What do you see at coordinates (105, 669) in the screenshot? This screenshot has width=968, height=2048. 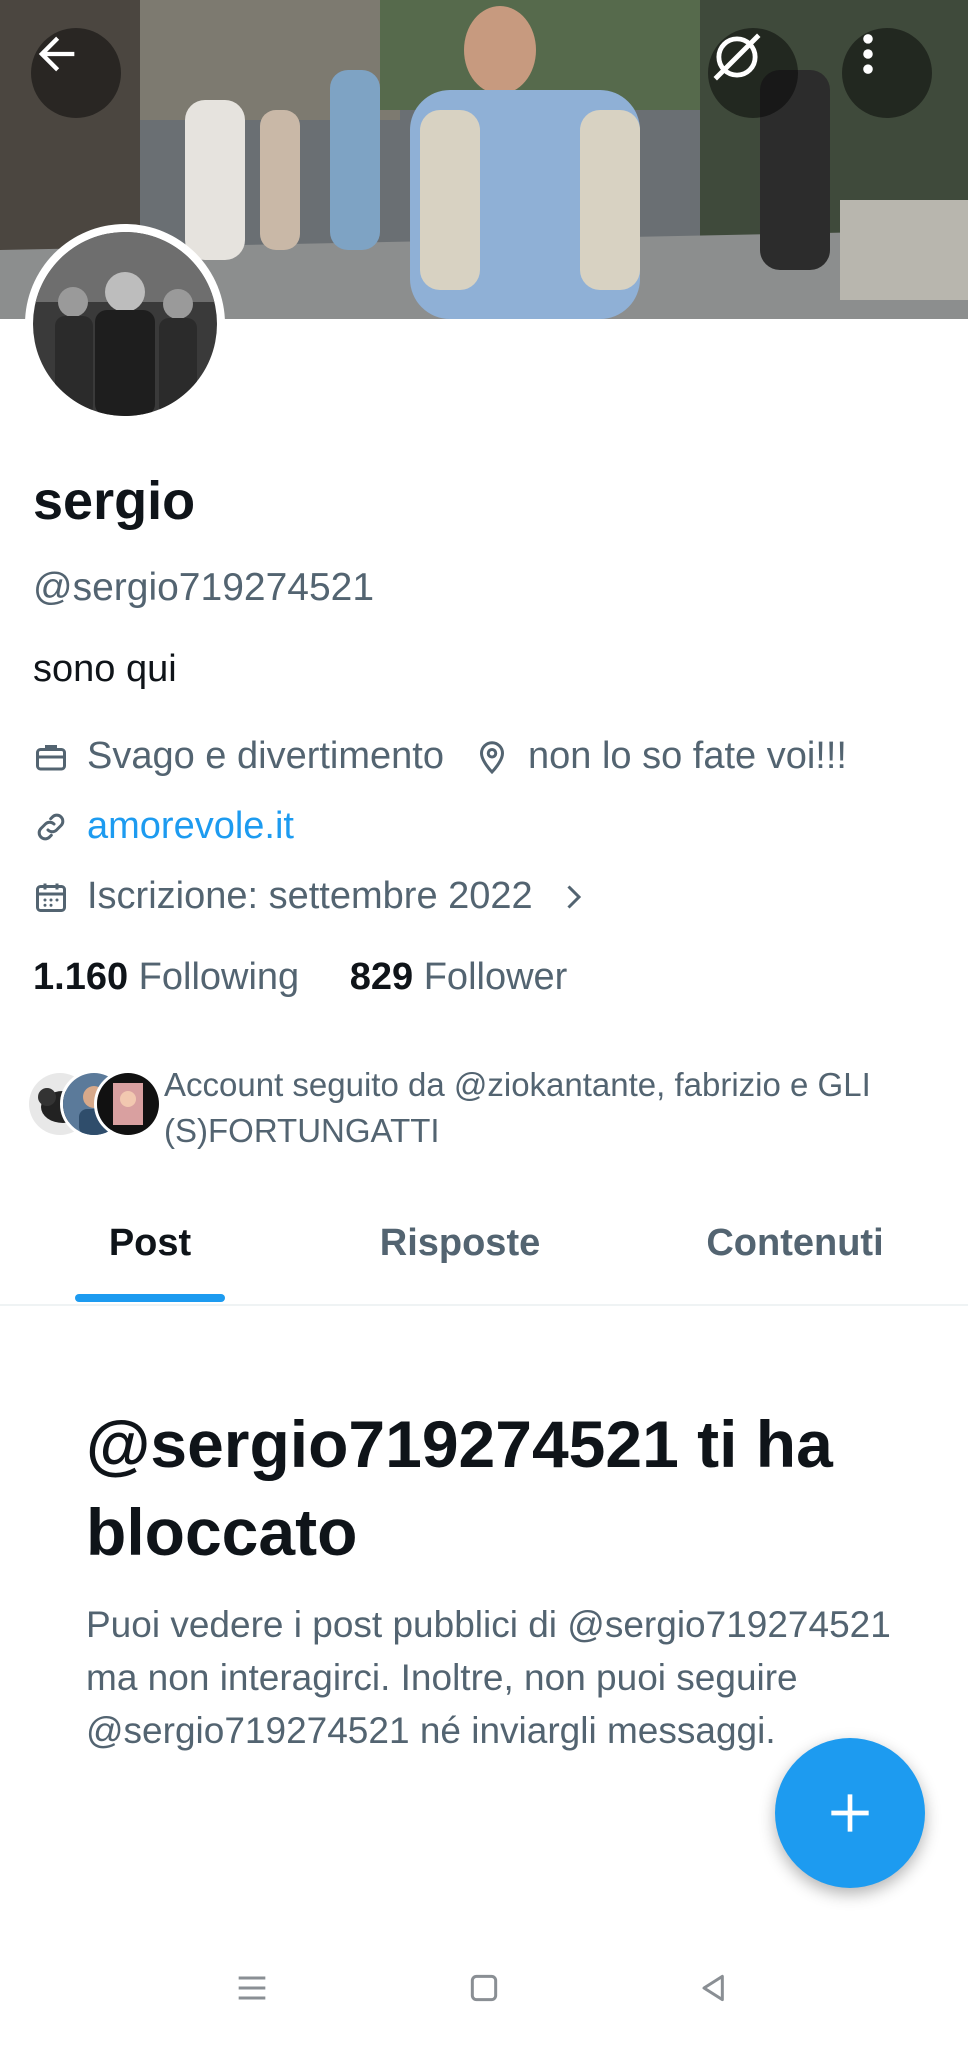 I see `bio-text: sono qui` at bounding box center [105, 669].